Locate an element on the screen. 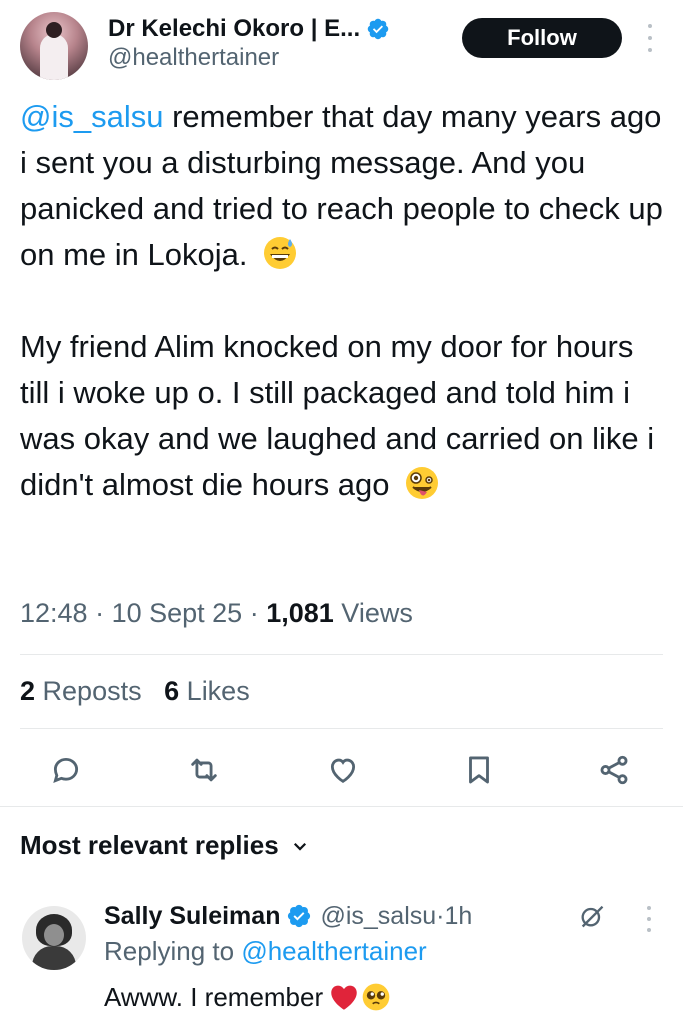  share-icon is located at coordinates (614, 770).